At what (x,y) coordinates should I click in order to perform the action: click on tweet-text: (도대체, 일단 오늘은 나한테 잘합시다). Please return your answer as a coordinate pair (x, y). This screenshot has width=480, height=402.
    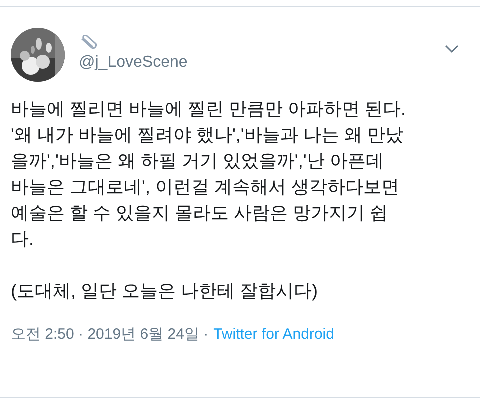
    Looking at the image, I should click on (165, 291).